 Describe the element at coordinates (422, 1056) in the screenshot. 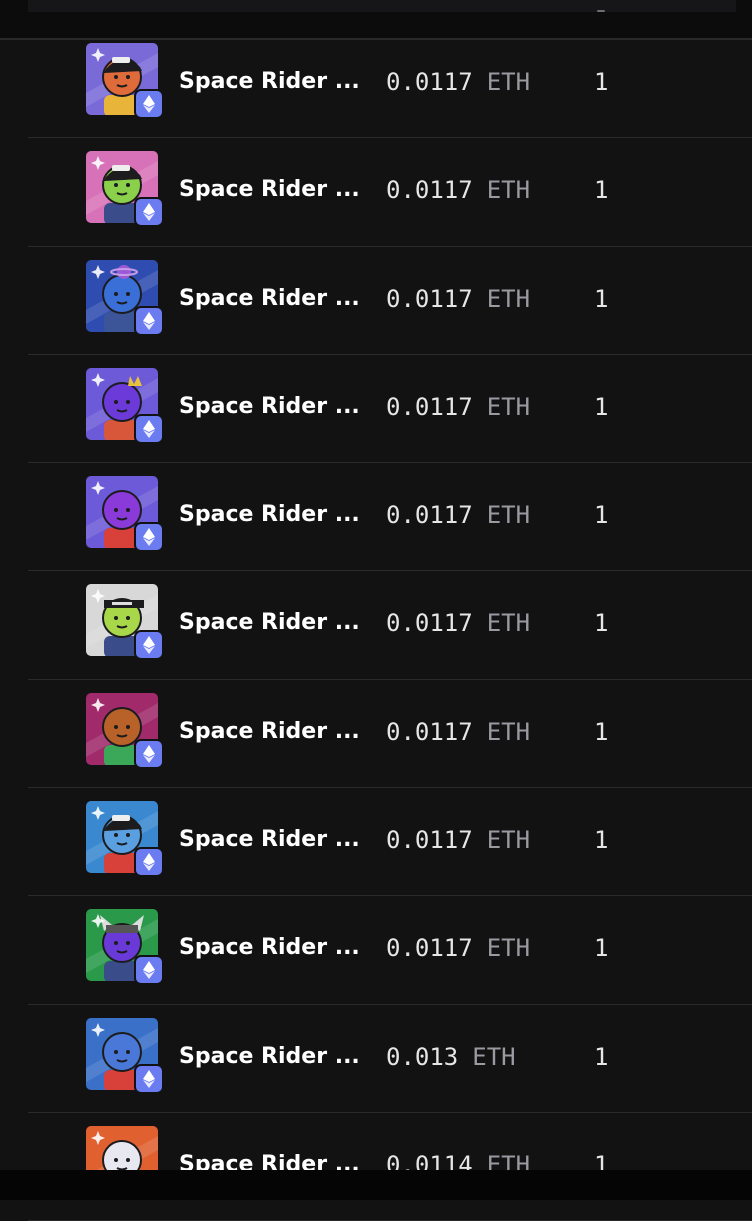

I see `price-value: 0.013` at that location.